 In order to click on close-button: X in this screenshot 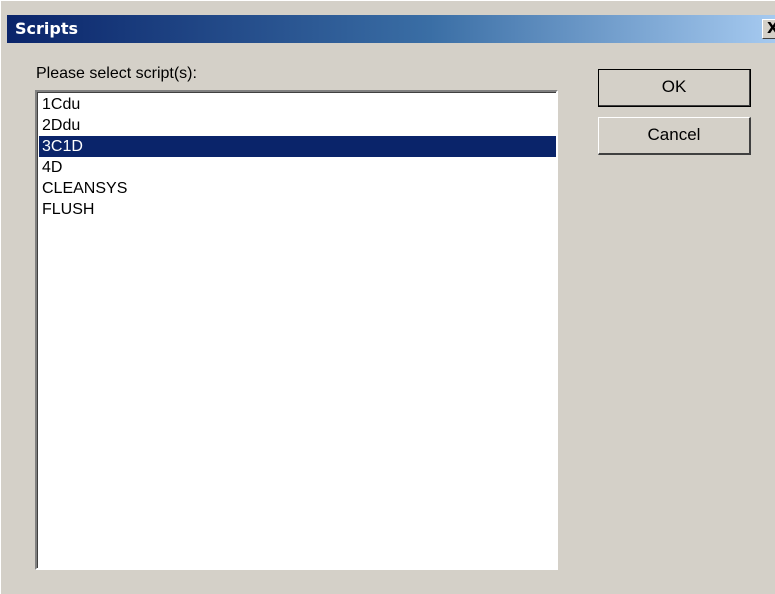, I will do `click(768, 29)`.